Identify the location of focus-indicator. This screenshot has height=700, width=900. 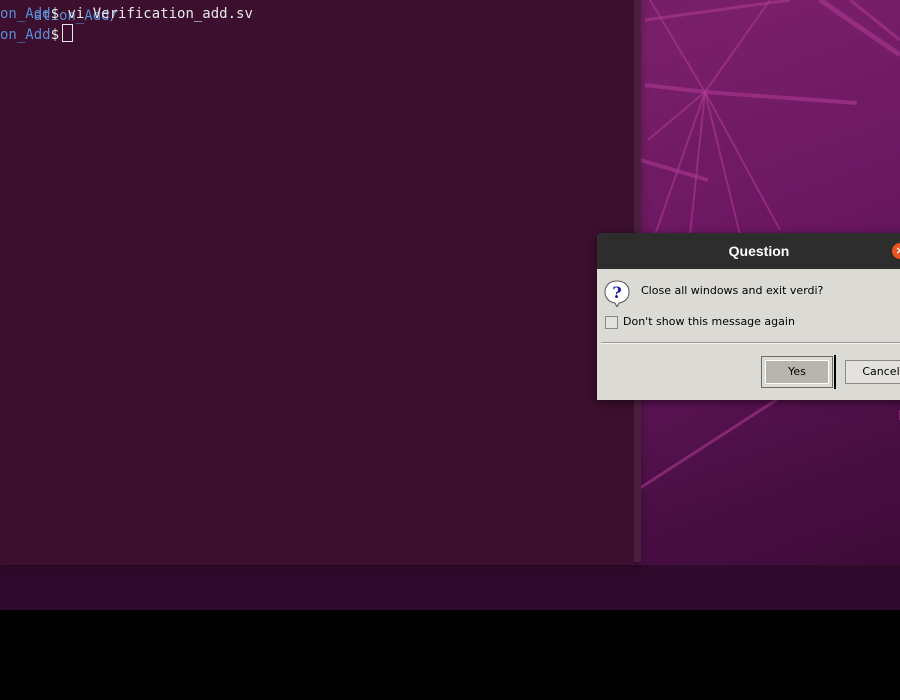
(835, 372).